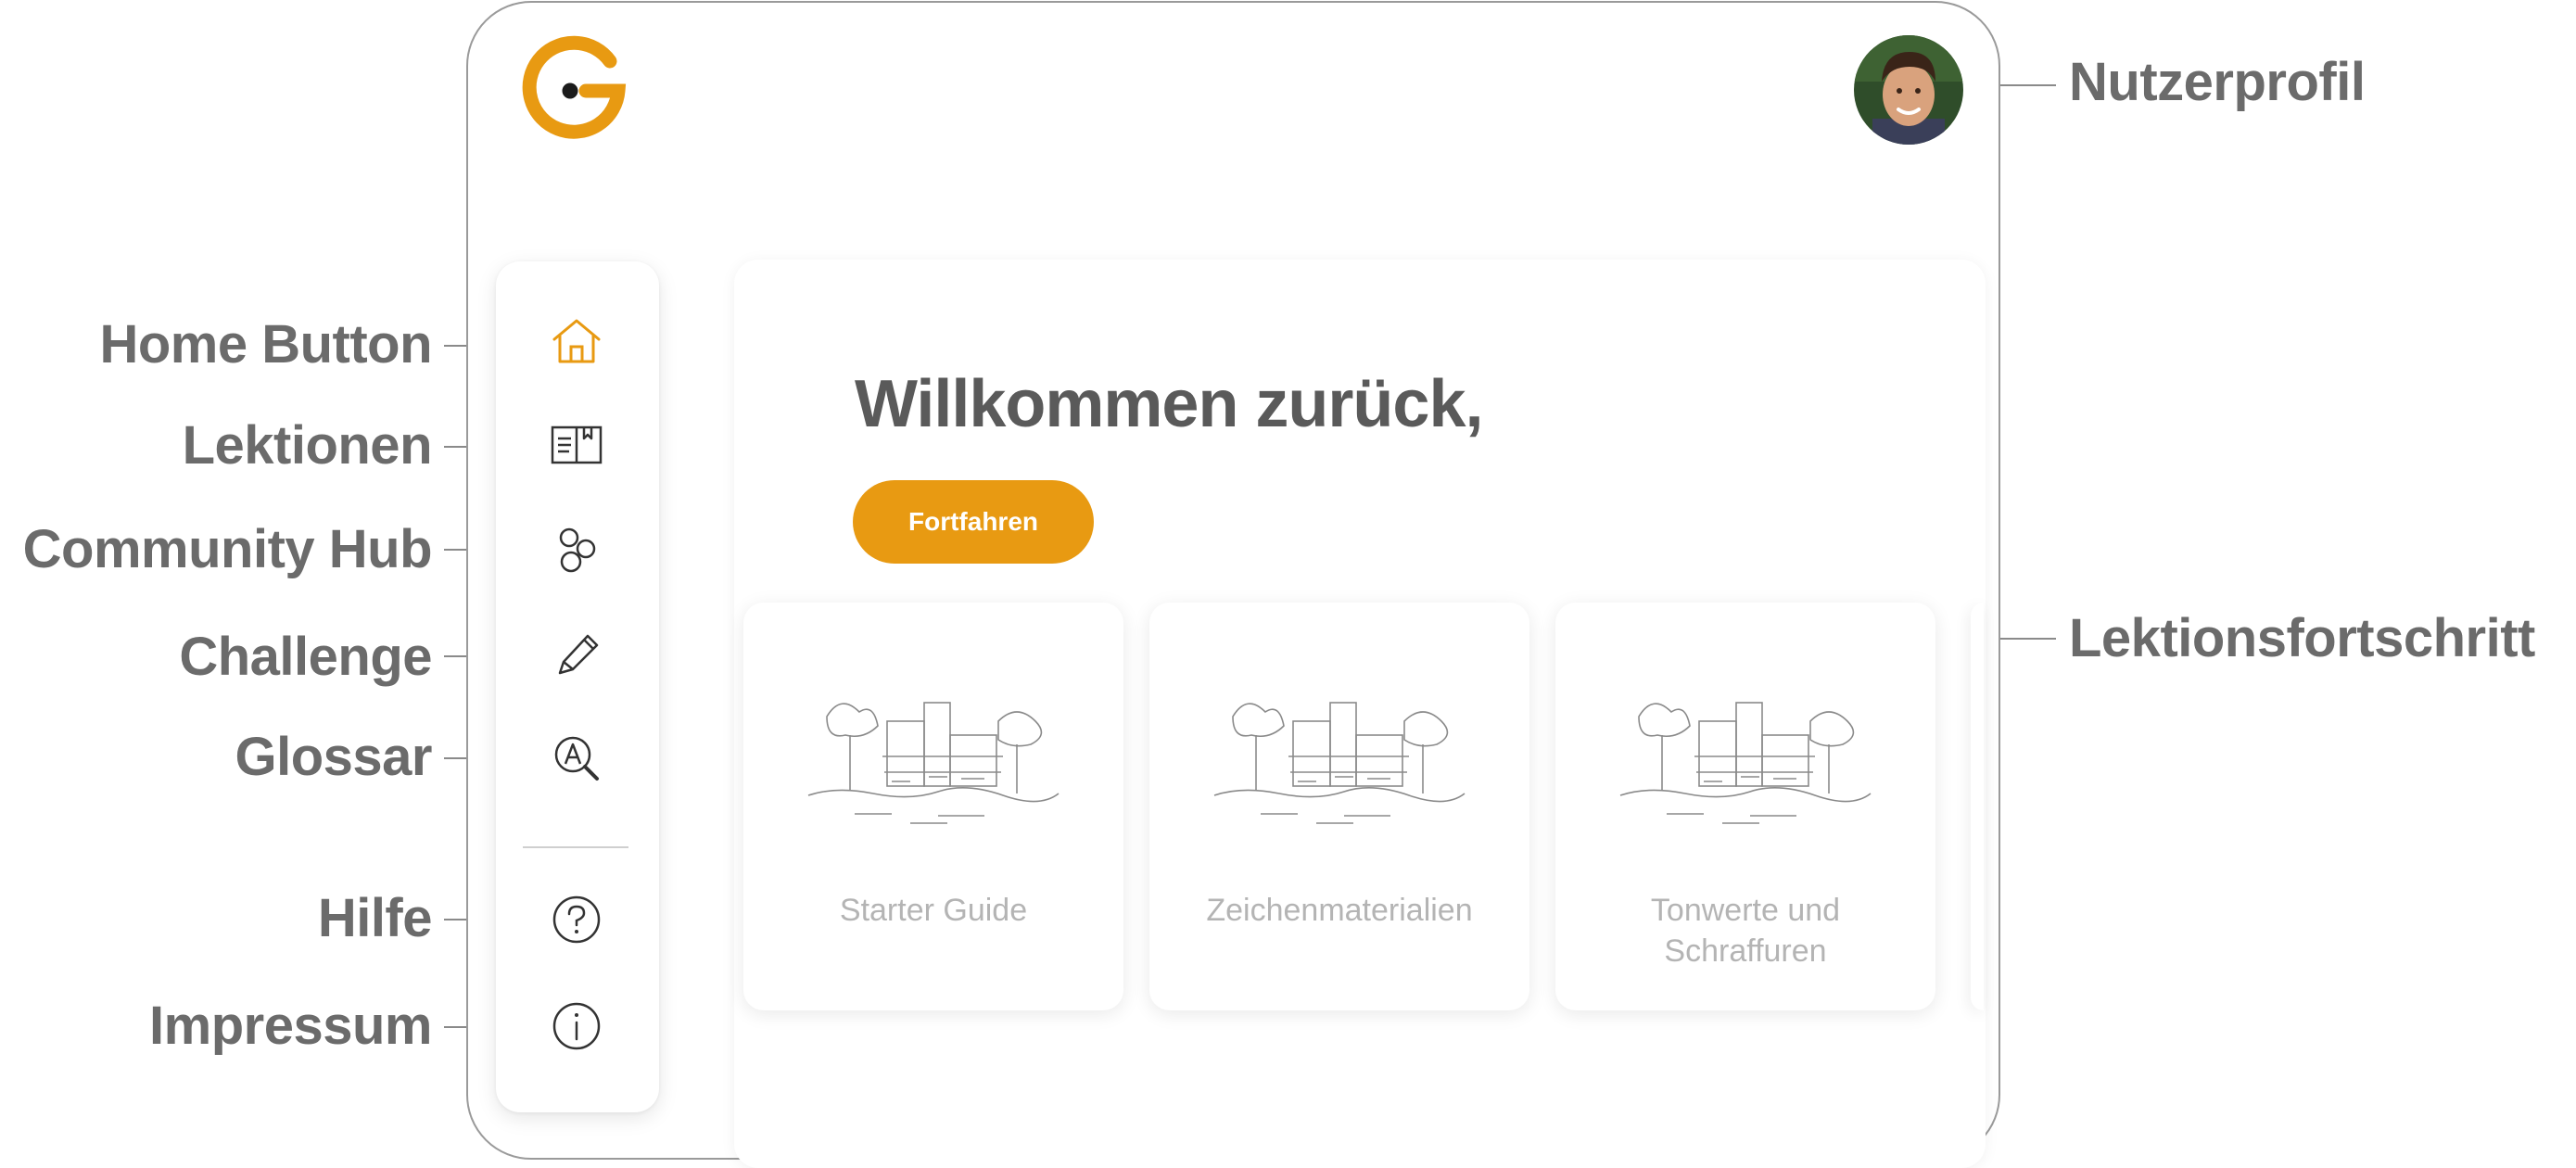  I want to click on home-icon, so click(576, 341).